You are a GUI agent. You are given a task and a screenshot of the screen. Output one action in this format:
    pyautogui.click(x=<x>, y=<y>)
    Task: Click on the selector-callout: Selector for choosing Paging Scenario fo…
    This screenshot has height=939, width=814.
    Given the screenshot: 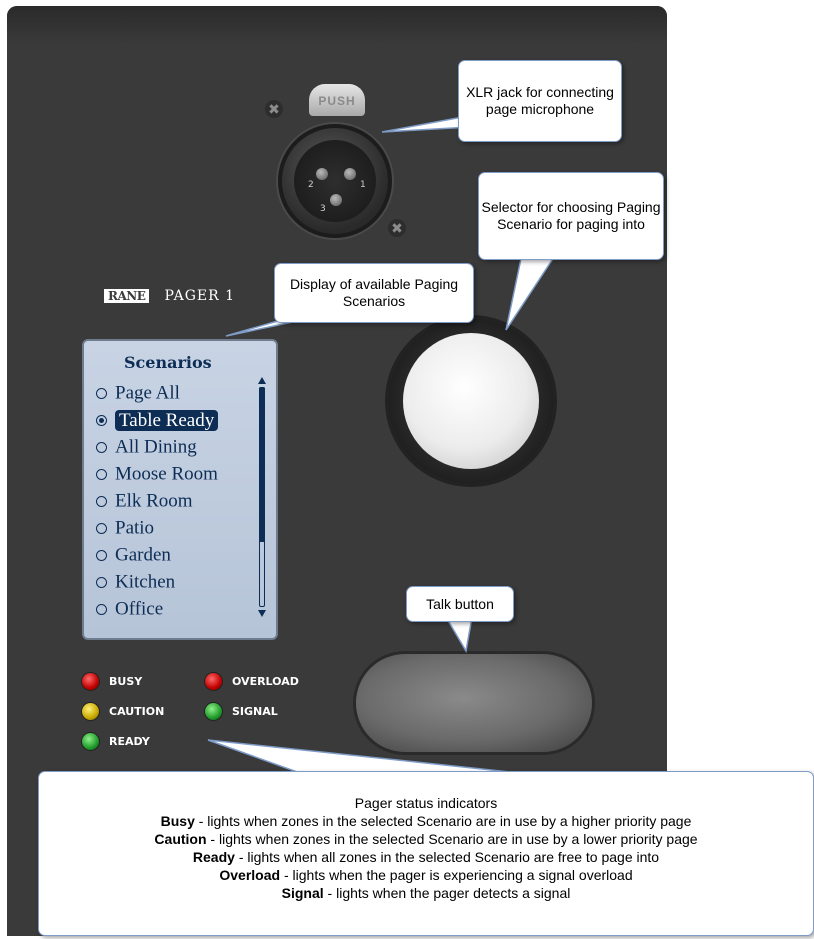 What is the action you would take?
    pyautogui.click(x=571, y=216)
    